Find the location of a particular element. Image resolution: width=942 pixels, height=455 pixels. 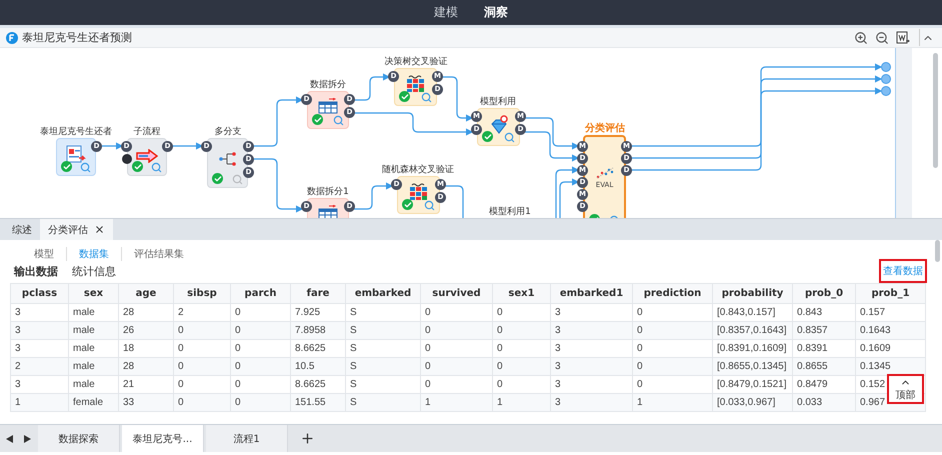

zoom-out-icon is located at coordinates (881, 37).